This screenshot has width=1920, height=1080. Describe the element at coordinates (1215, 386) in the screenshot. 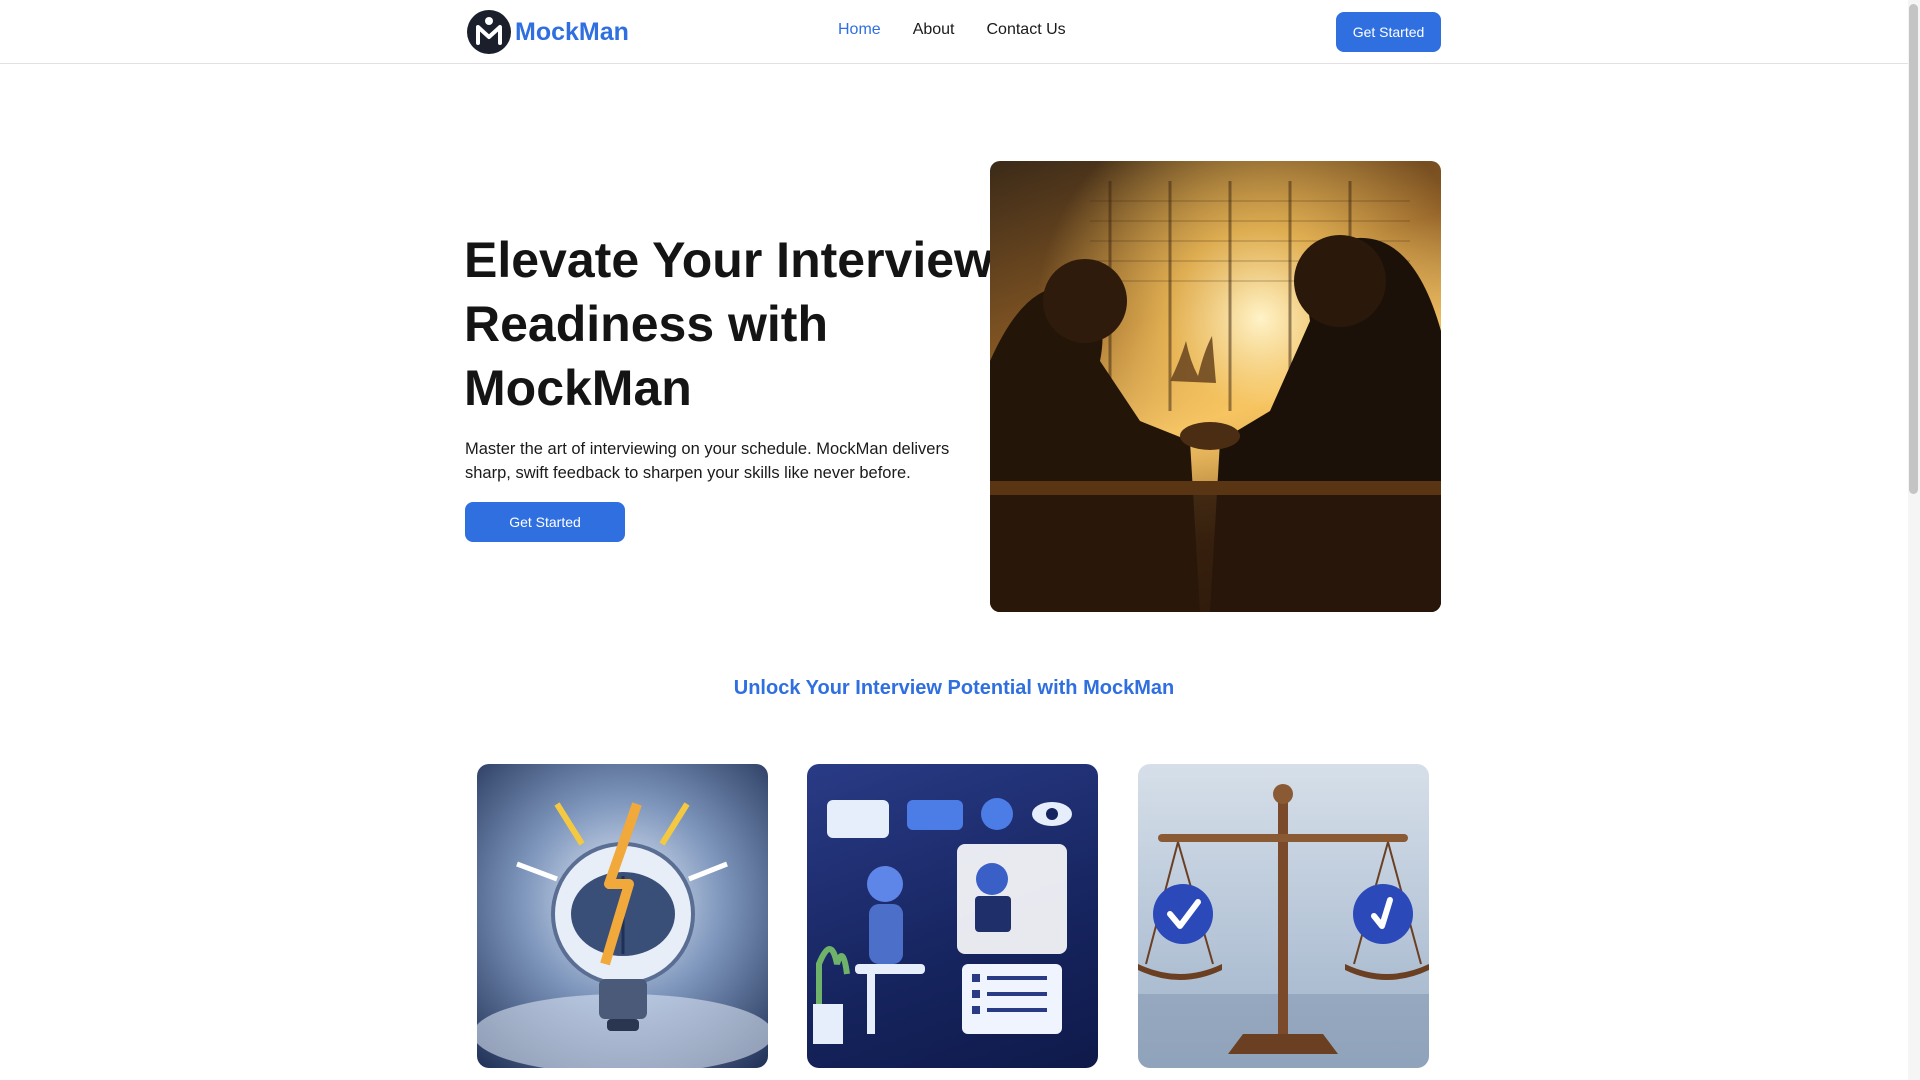

I see `handshake-illustration` at that location.